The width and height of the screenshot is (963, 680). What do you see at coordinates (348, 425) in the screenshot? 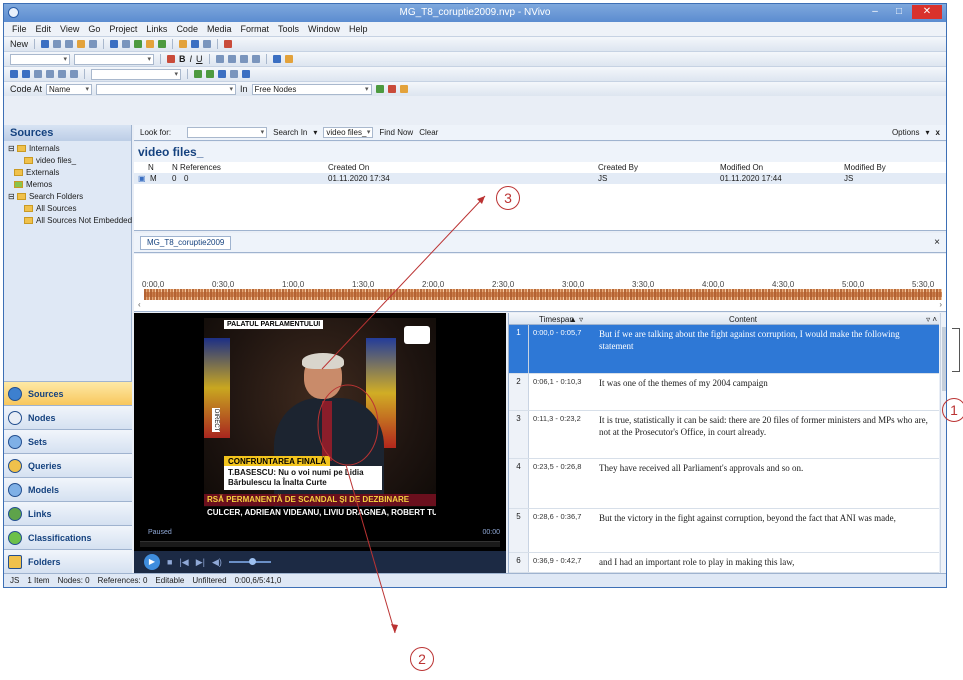
I see `highlight-circle` at bounding box center [348, 425].